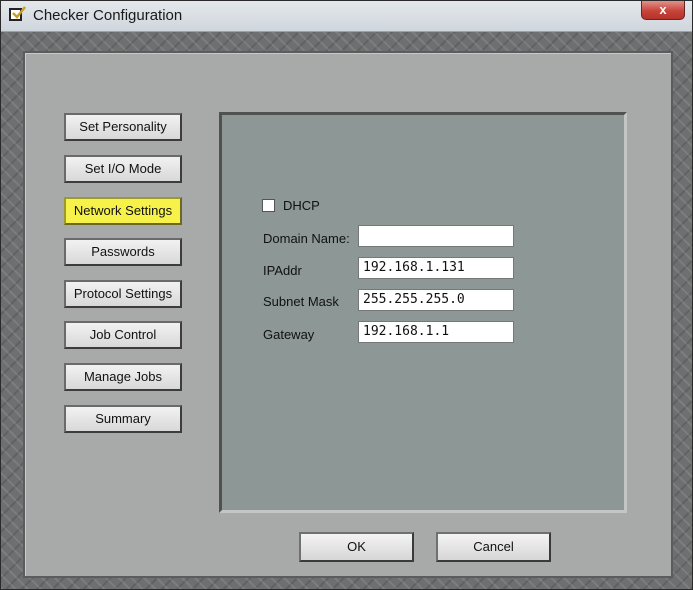  I want to click on checkbox-app-icon, so click(17, 13).